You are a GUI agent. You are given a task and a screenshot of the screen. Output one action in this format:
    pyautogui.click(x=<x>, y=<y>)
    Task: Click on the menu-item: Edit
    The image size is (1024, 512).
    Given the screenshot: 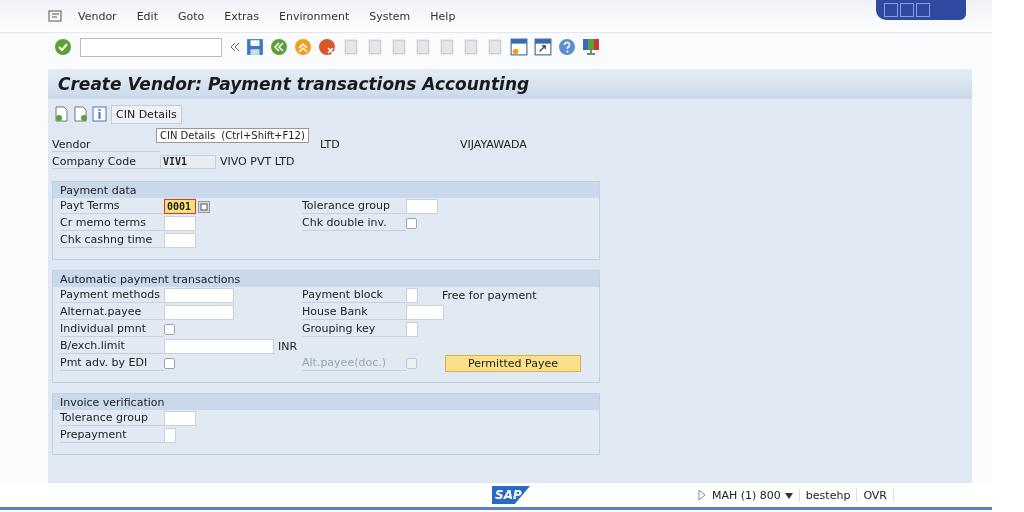 What is the action you would take?
    pyautogui.click(x=147, y=16)
    